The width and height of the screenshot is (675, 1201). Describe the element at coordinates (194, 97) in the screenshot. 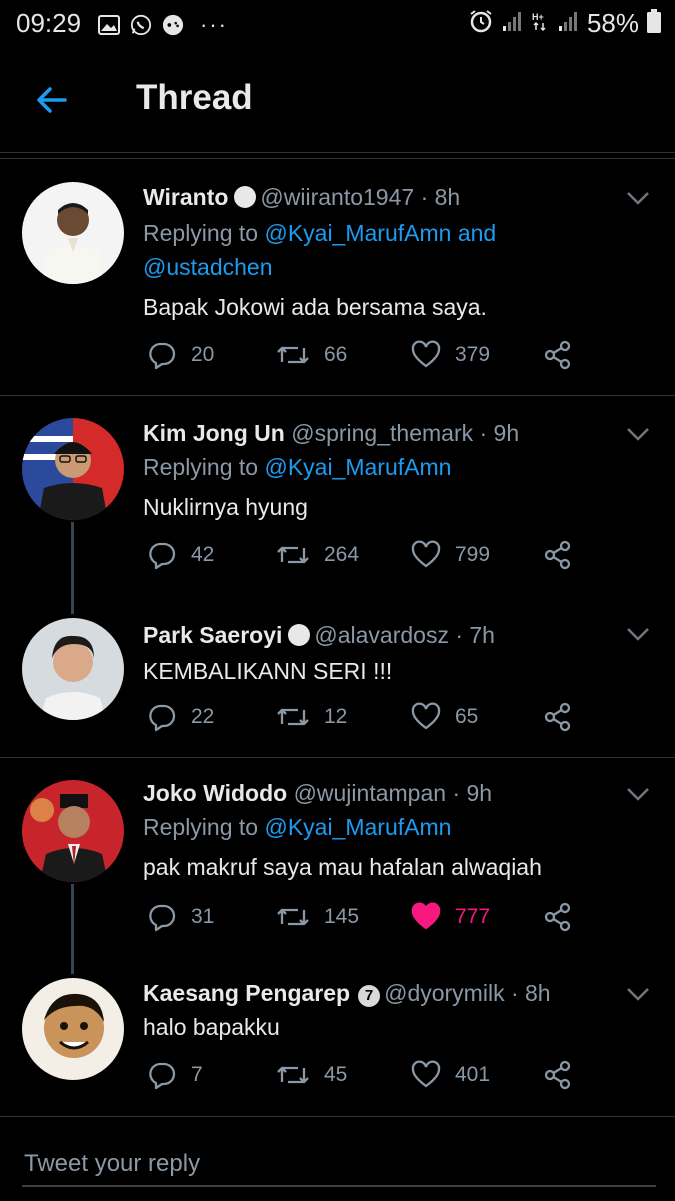

I see `page-title: Thread` at that location.